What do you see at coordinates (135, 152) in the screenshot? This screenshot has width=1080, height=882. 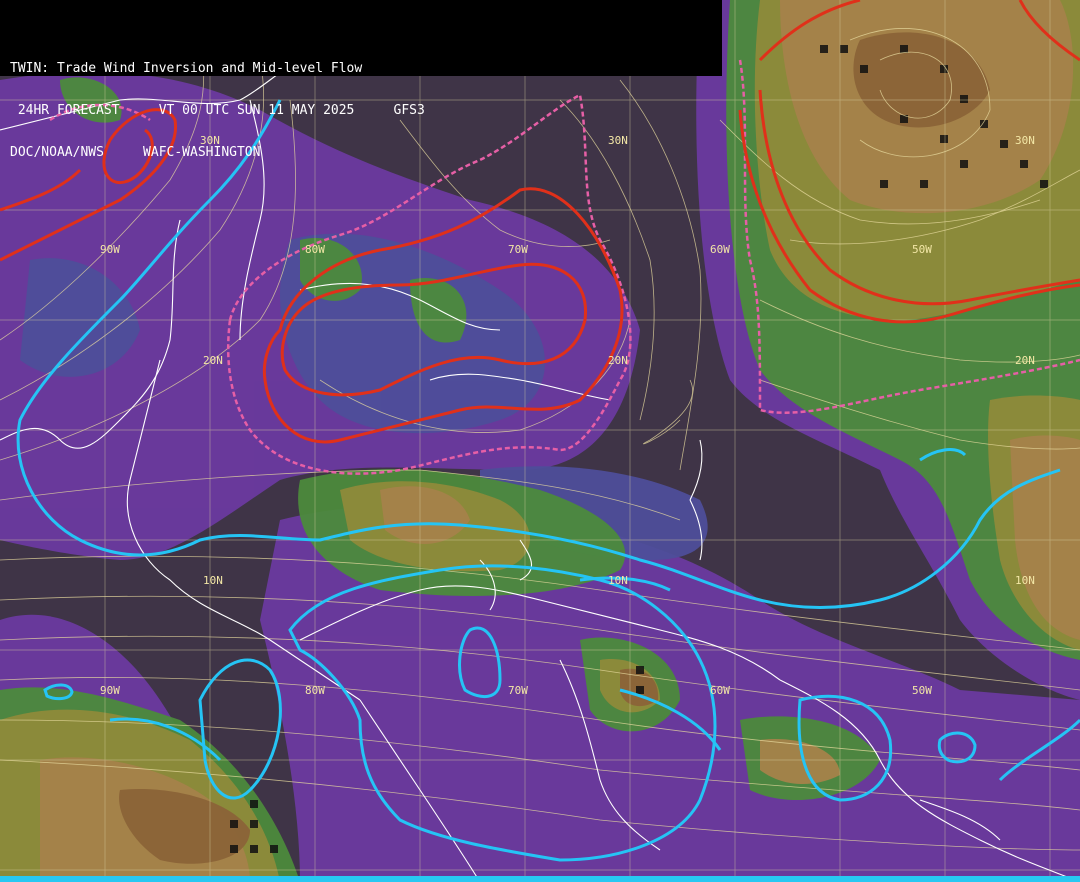 I see `header-source: DOC/NOAA/NWS WAFC-WASHINGTON` at bounding box center [135, 152].